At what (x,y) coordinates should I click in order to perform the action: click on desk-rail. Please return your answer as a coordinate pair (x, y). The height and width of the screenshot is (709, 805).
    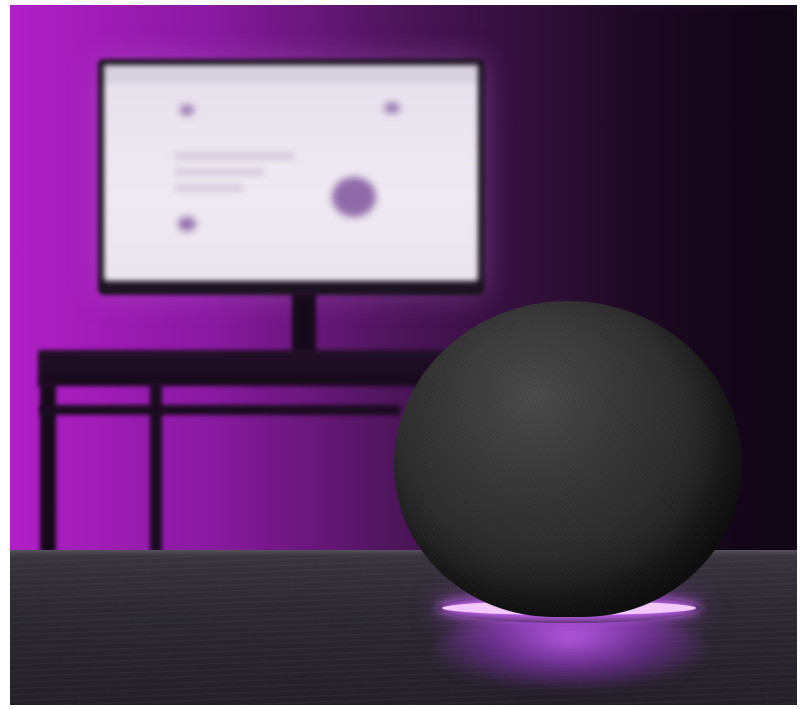
    Looking at the image, I should click on (220, 410).